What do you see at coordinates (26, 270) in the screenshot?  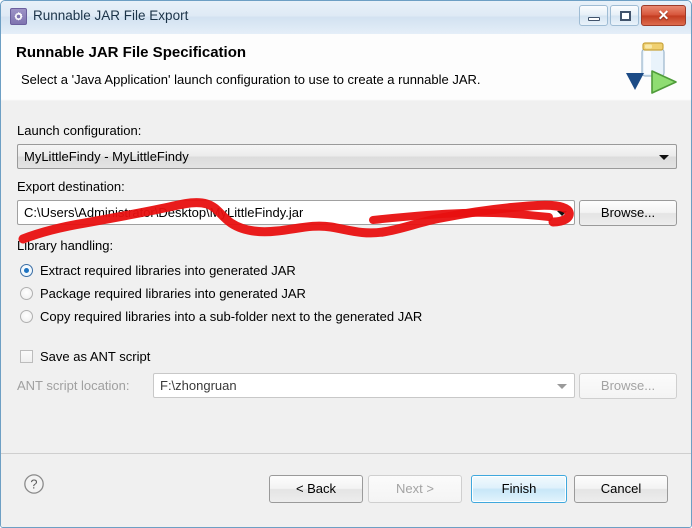 I see `radio-extract-libraries-mark` at bounding box center [26, 270].